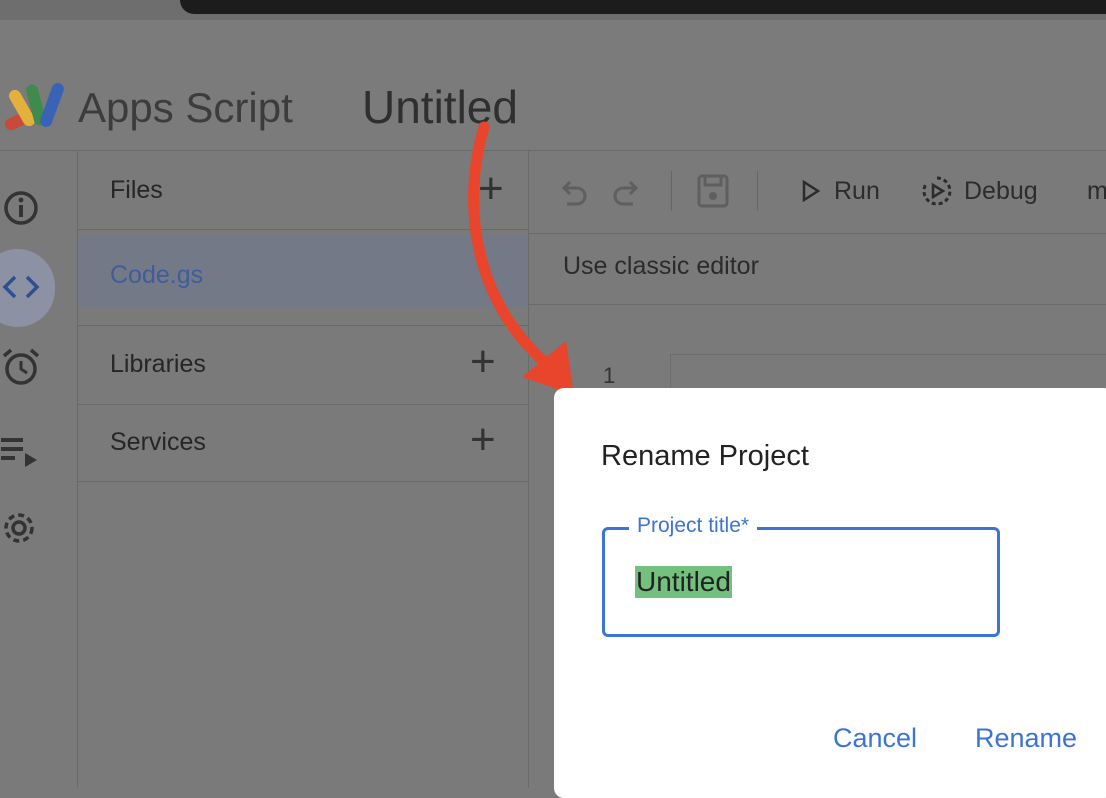  I want to click on browser-top-edge, so click(553, 10).